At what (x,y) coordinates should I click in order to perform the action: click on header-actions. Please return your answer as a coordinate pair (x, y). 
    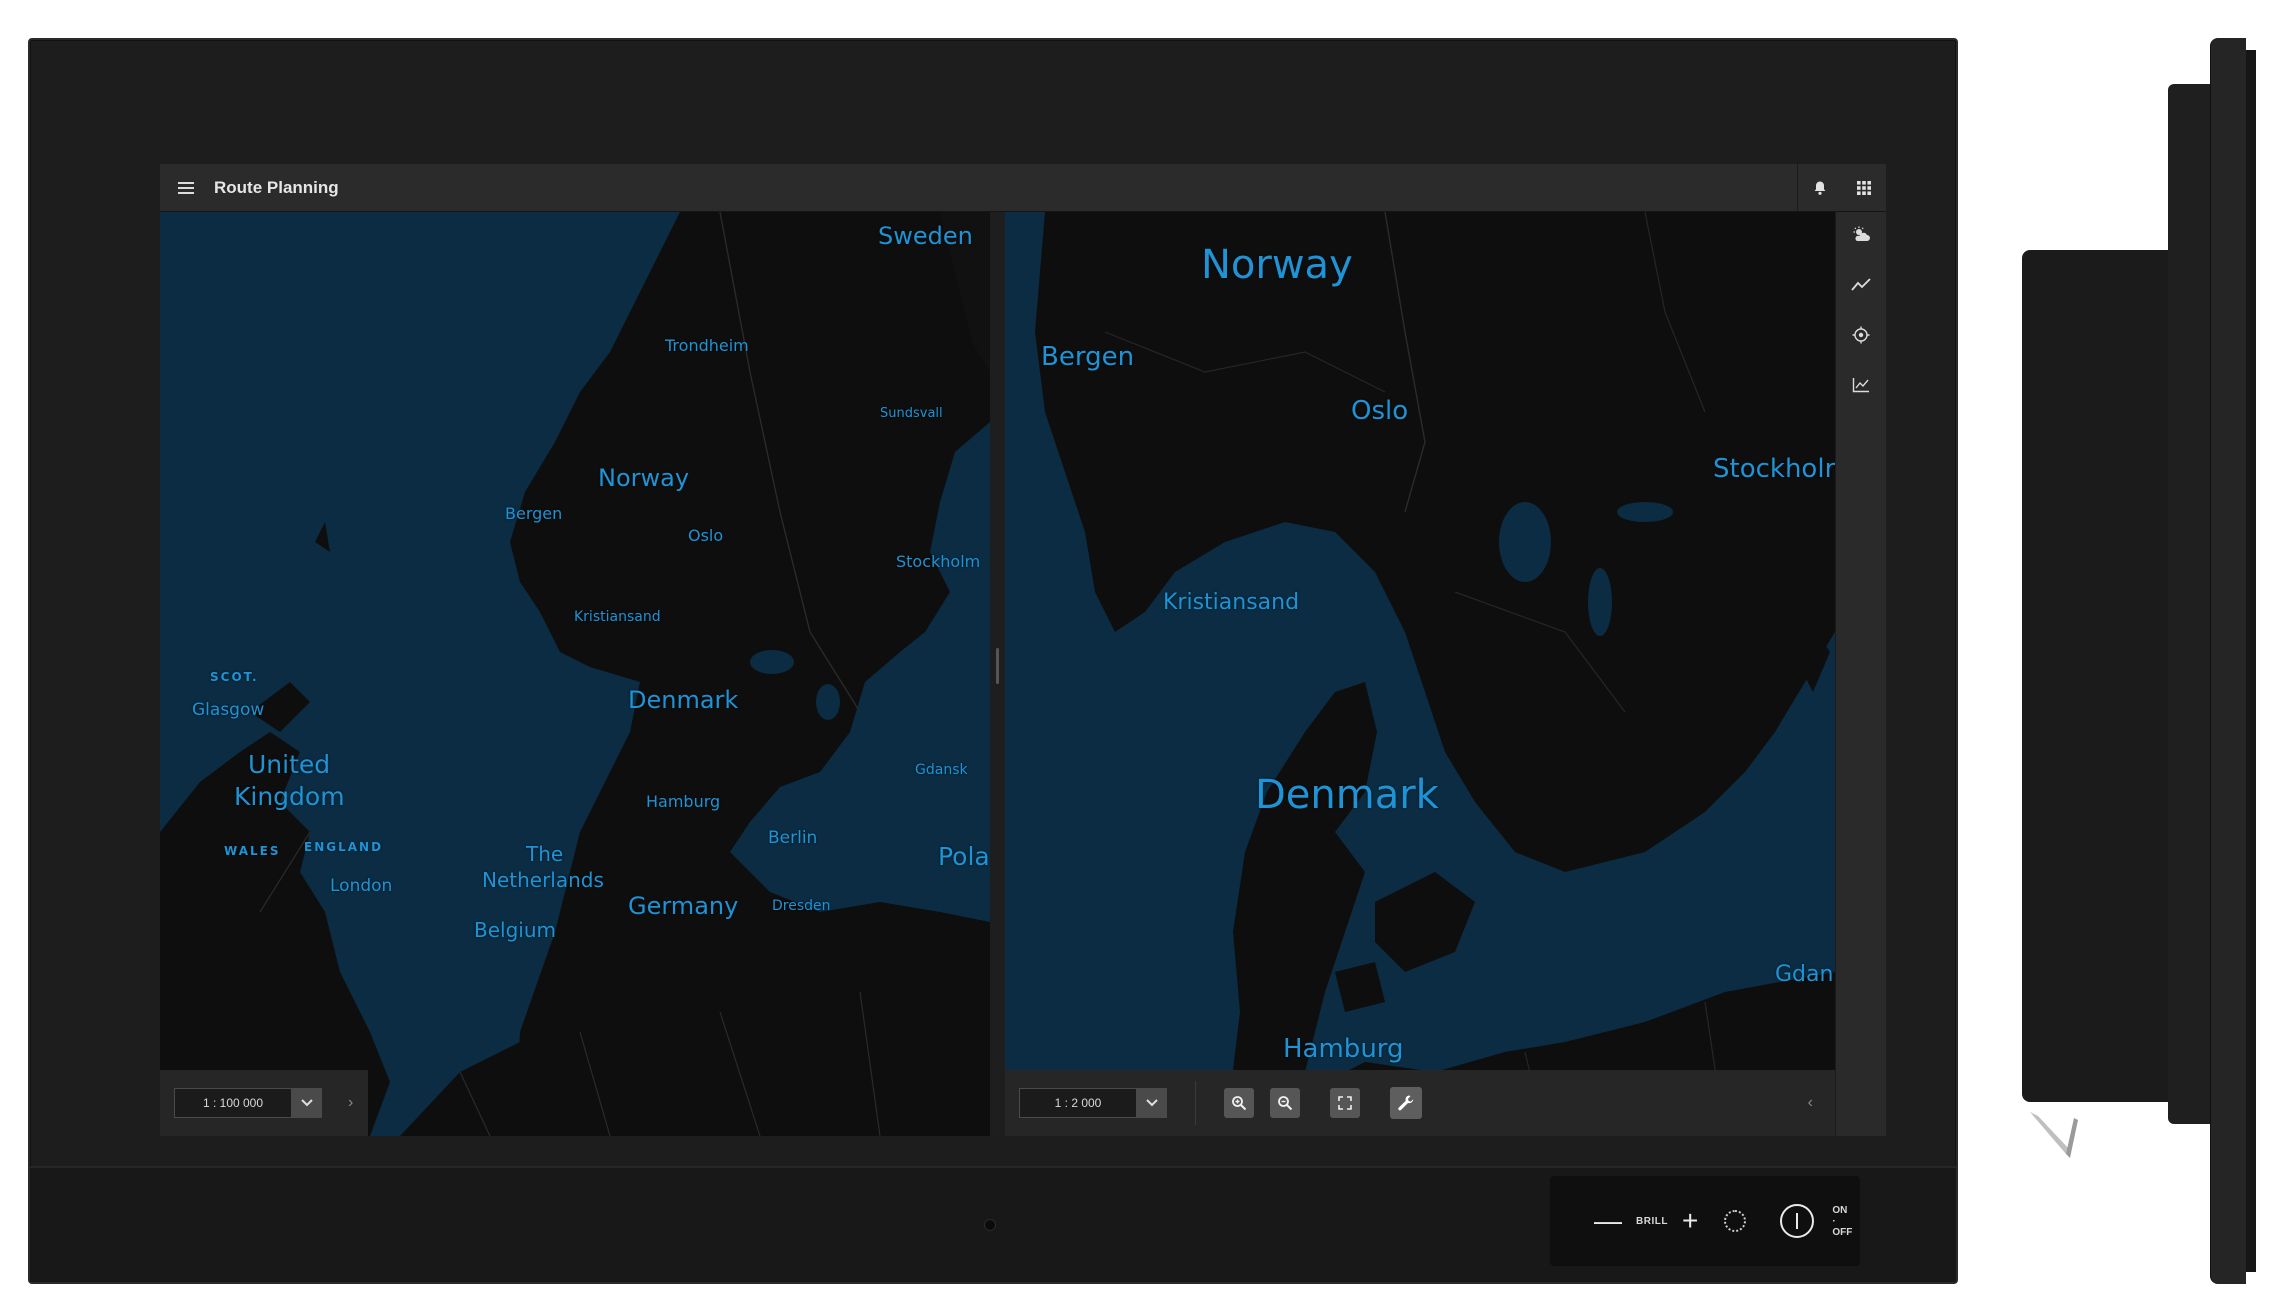
    Looking at the image, I should click on (1841, 187).